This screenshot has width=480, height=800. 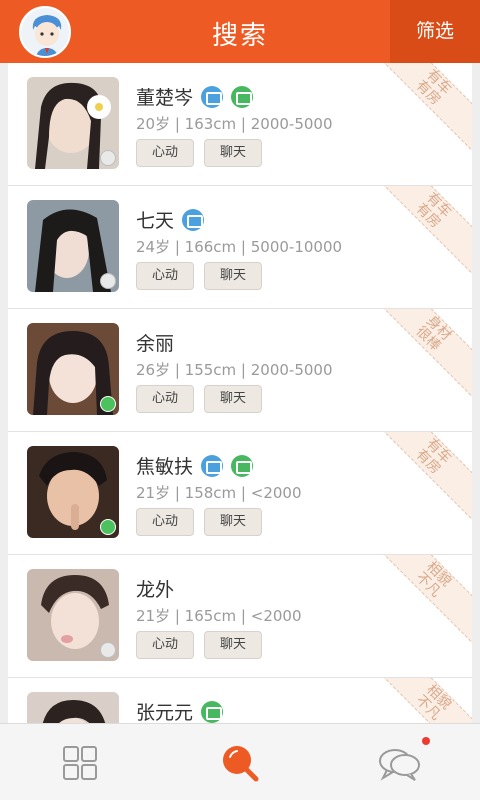 I want to click on tag-text: 身材 很棒, so click(x=433, y=333).